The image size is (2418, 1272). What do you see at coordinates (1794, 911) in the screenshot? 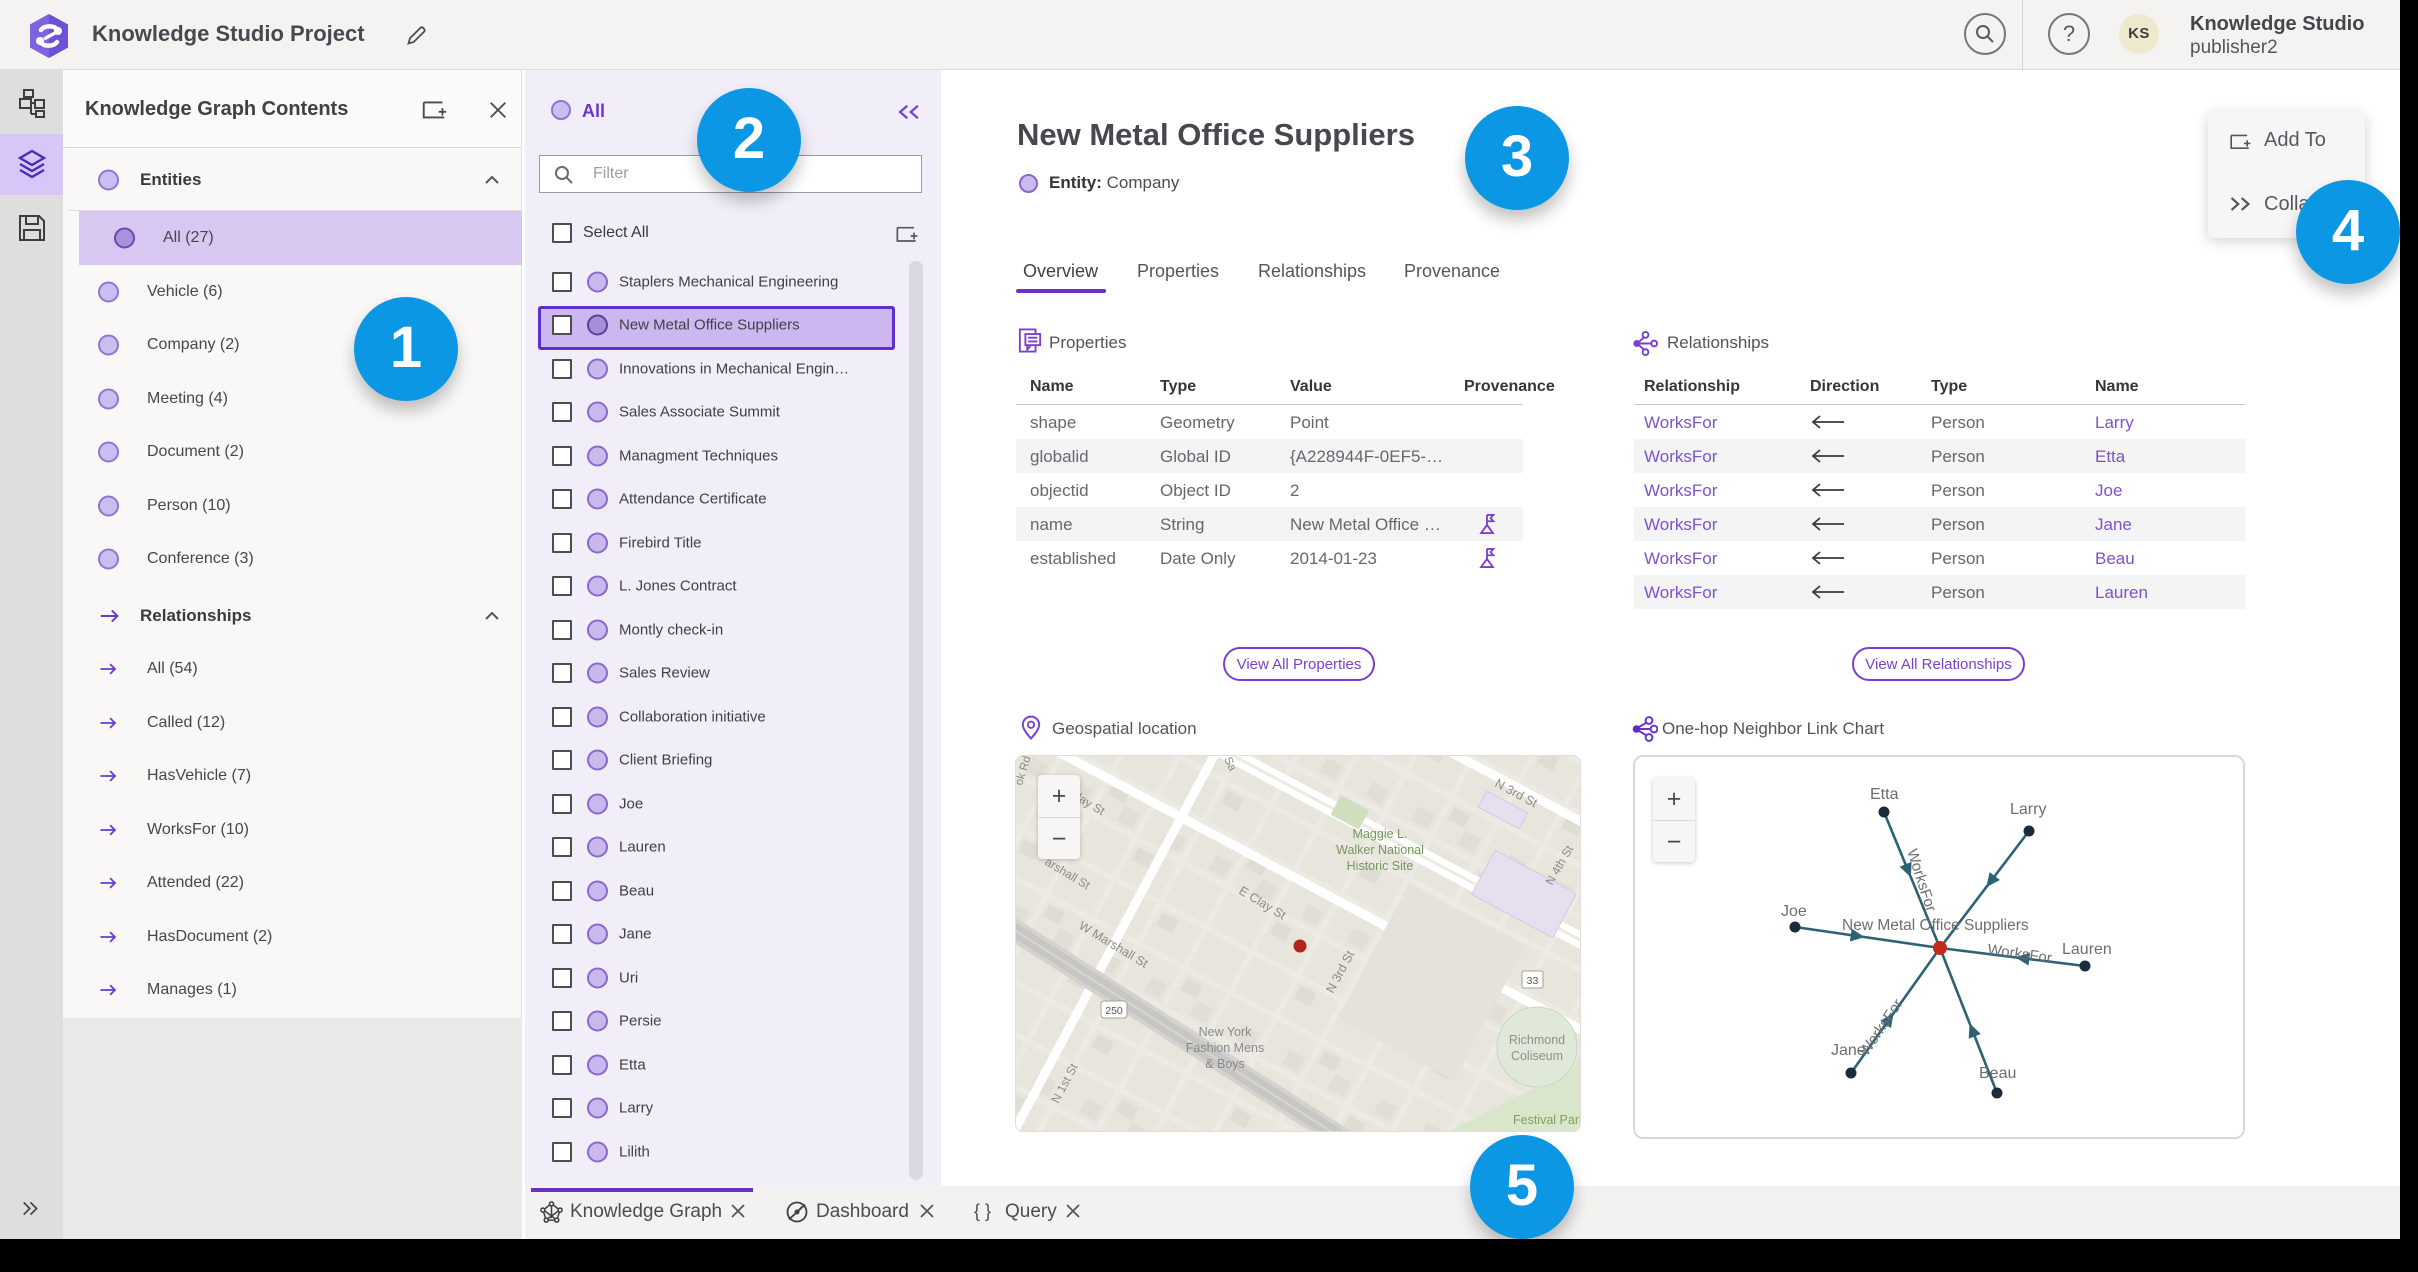
I see `svg-text: Joe` at bounding box center [1794, 911].